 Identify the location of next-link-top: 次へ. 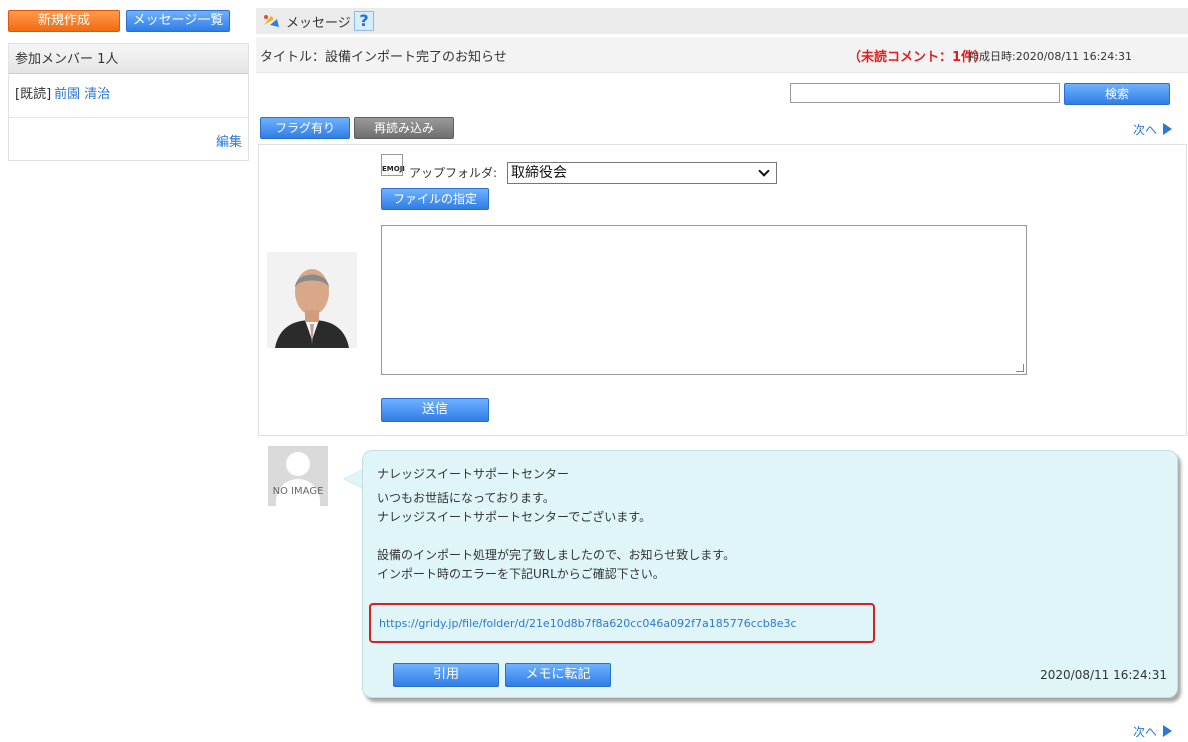
(1152, 129).